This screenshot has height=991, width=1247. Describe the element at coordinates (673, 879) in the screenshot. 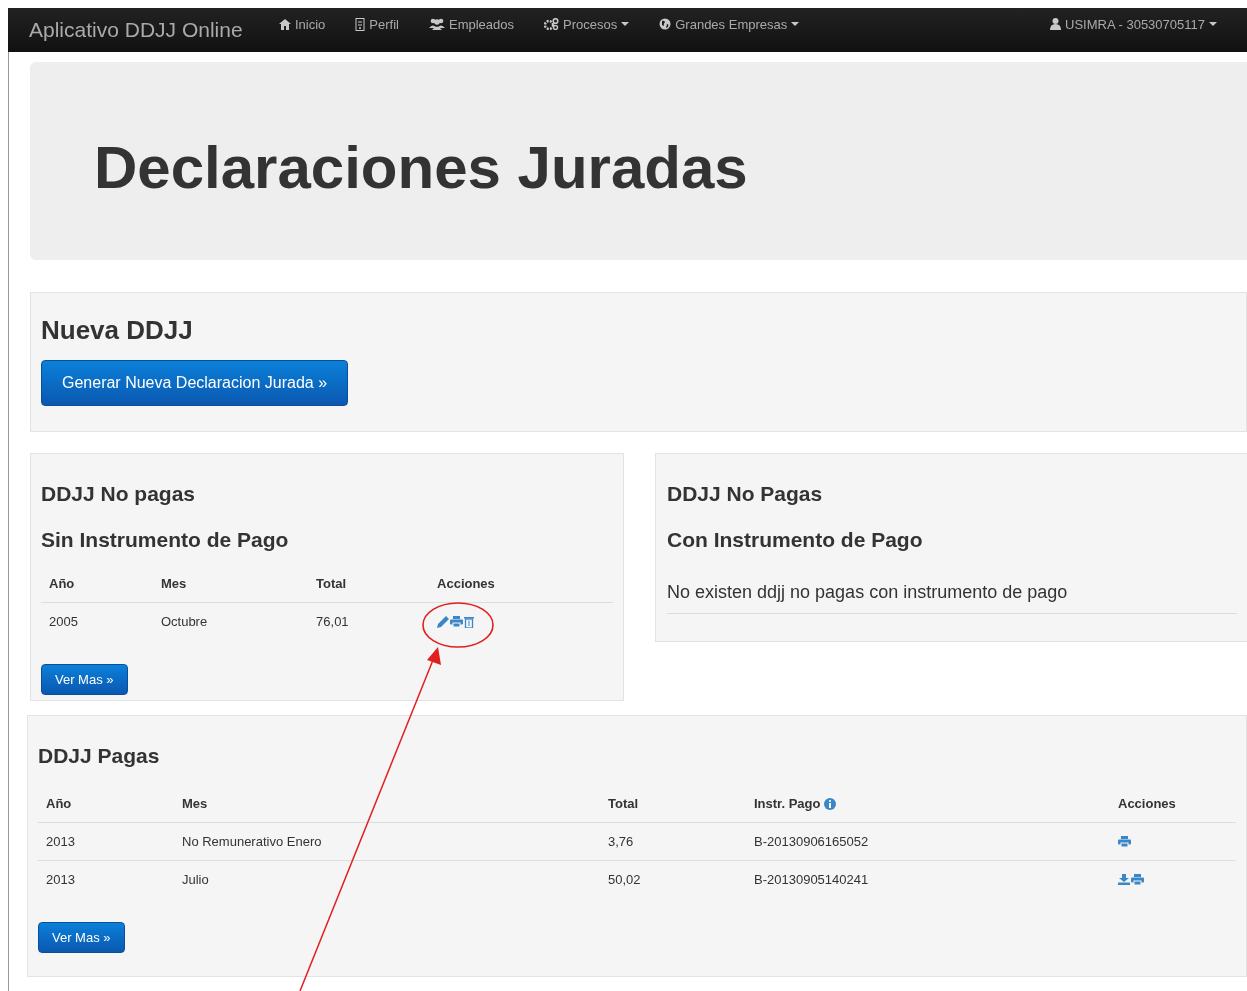

I see `table-cell: 50,02` at that location.